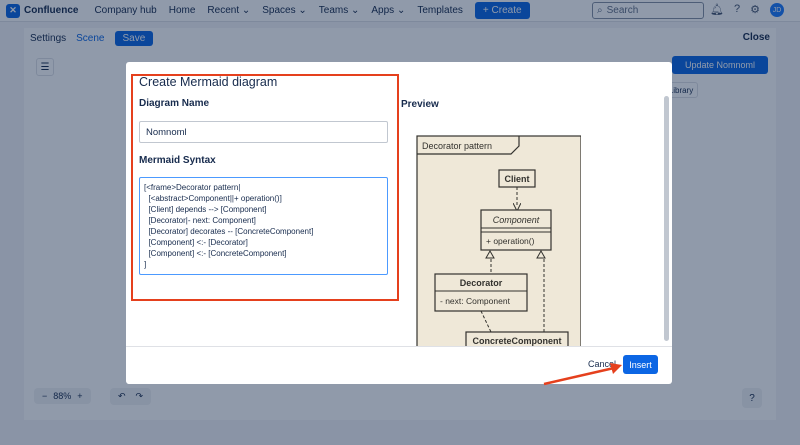 The height and width of the screenshot is (445, 800). I want to click on component-operation: + operation(), so click(510, 241).